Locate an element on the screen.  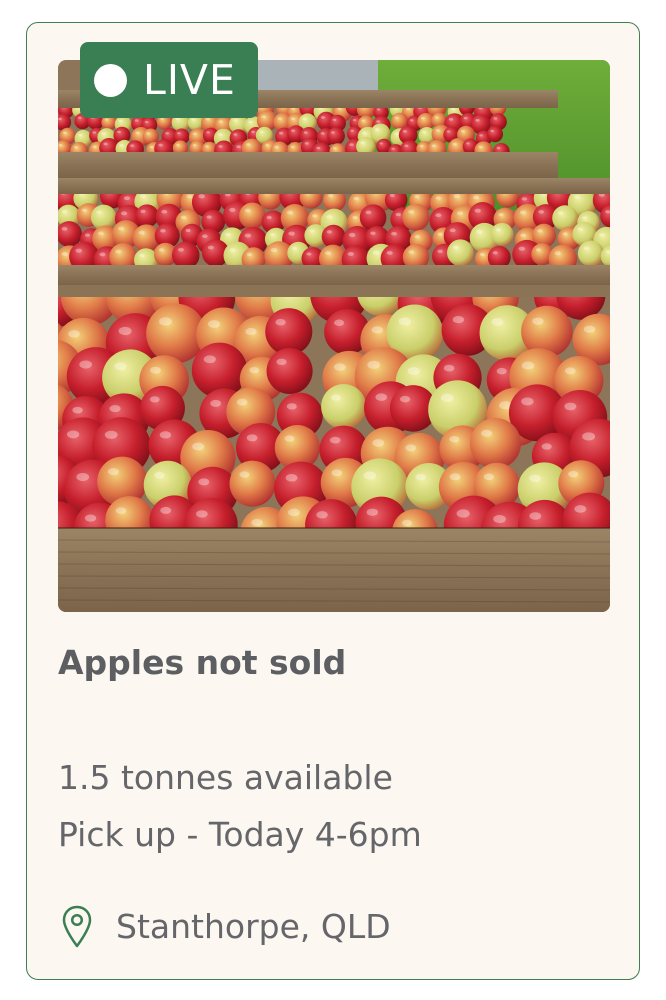
map-pin-icon is located at coordinates (77, 926).